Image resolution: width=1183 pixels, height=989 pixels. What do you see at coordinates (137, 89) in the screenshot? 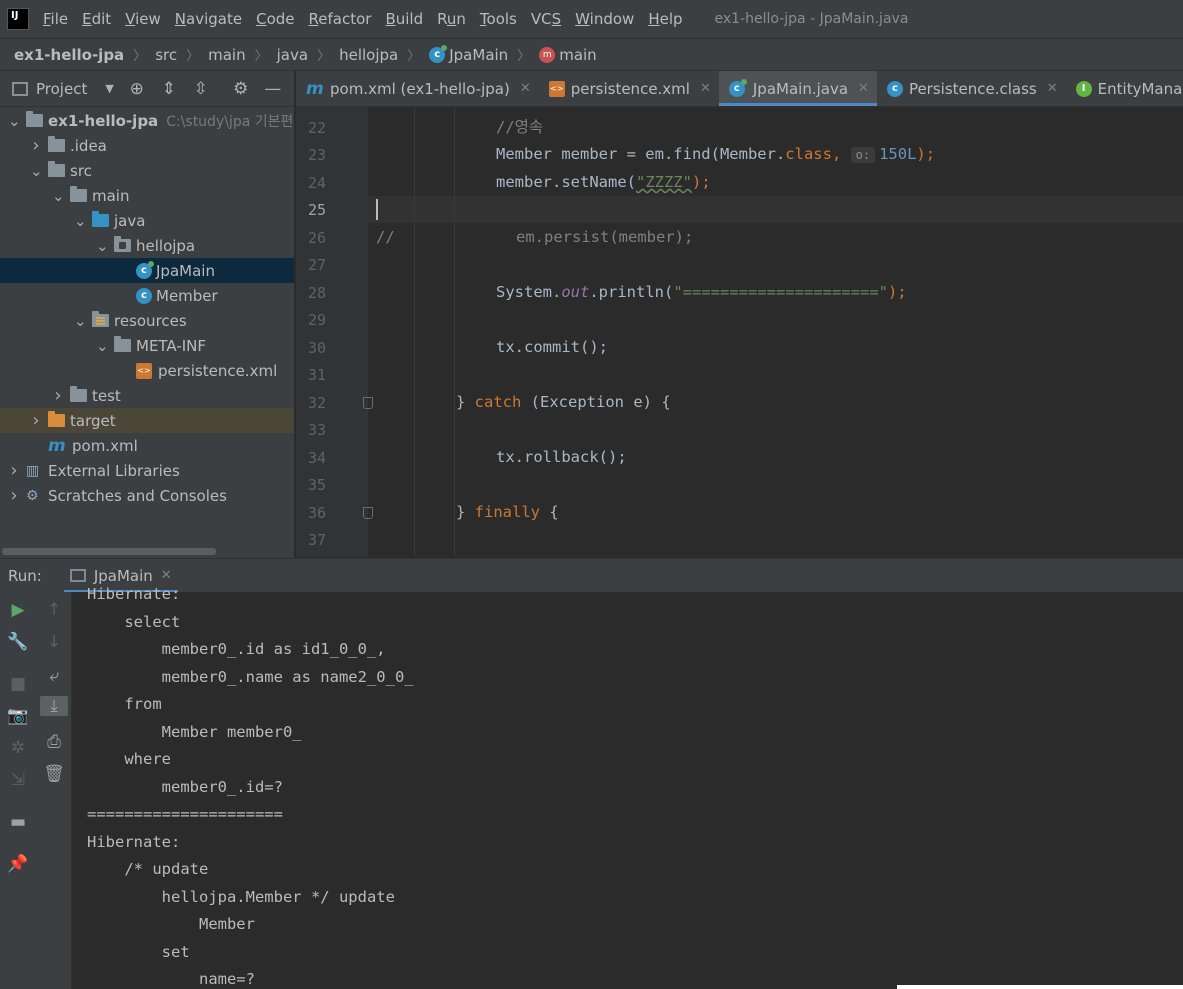
I see `locate-icon: ⊕` at bounding box center [137, 89].